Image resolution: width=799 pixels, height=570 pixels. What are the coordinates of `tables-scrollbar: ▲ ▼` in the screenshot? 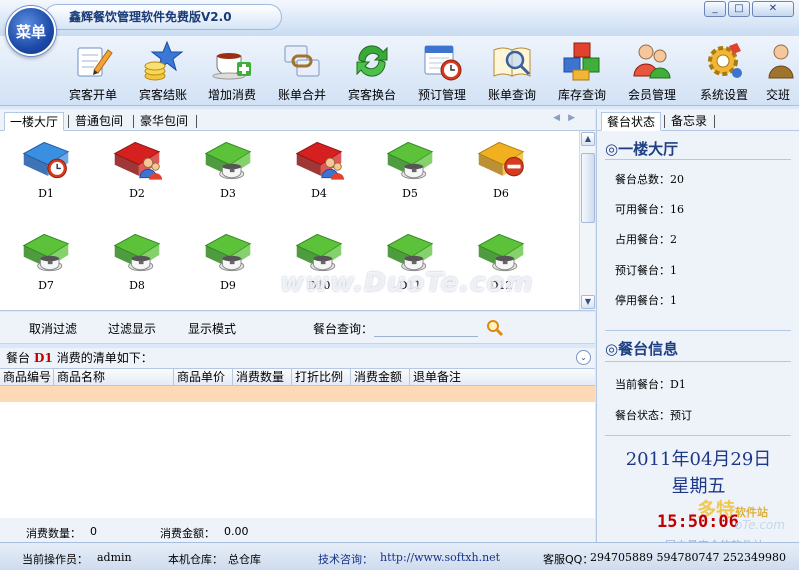 It's located at (587, 220).